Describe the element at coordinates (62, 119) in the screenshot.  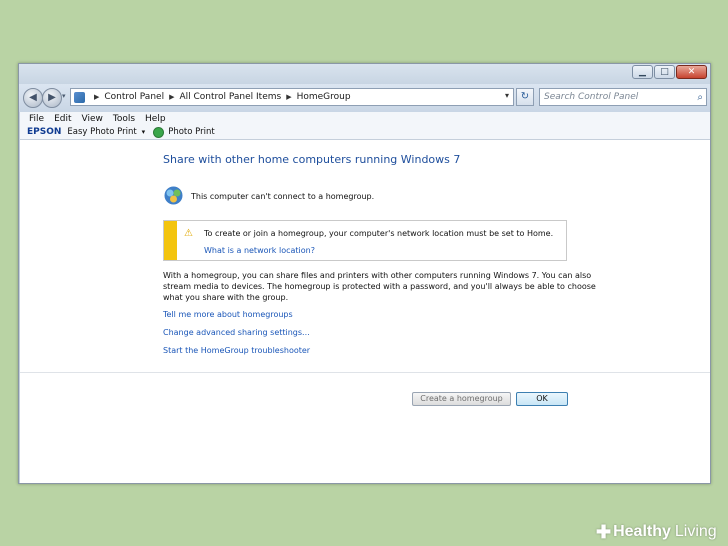
I see `menu-edit: Edit` at that location.